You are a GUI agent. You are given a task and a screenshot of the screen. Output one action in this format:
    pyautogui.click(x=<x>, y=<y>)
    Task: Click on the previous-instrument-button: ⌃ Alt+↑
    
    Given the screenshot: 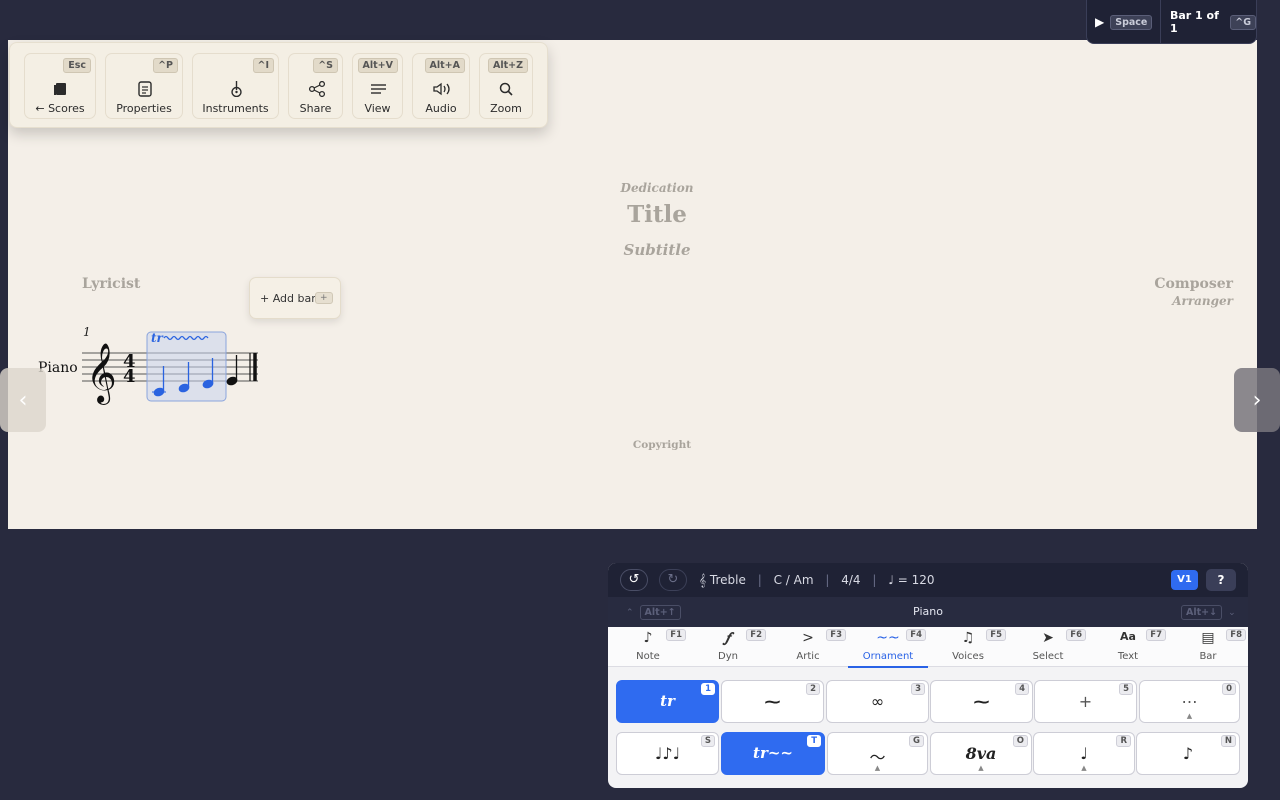 What is the action you would take?
    pyautogui.click(x=653, y=612)
    